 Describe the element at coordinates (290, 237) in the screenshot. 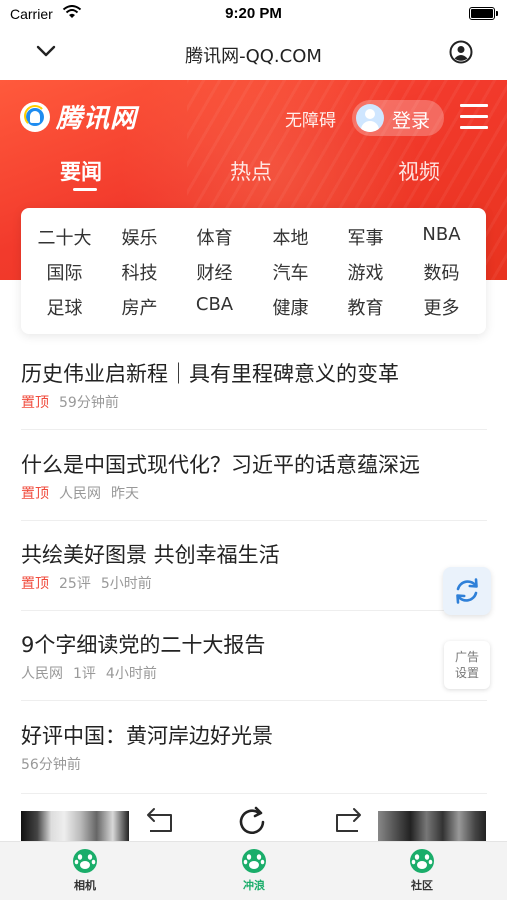

I see `category-item: 本地` at that location.